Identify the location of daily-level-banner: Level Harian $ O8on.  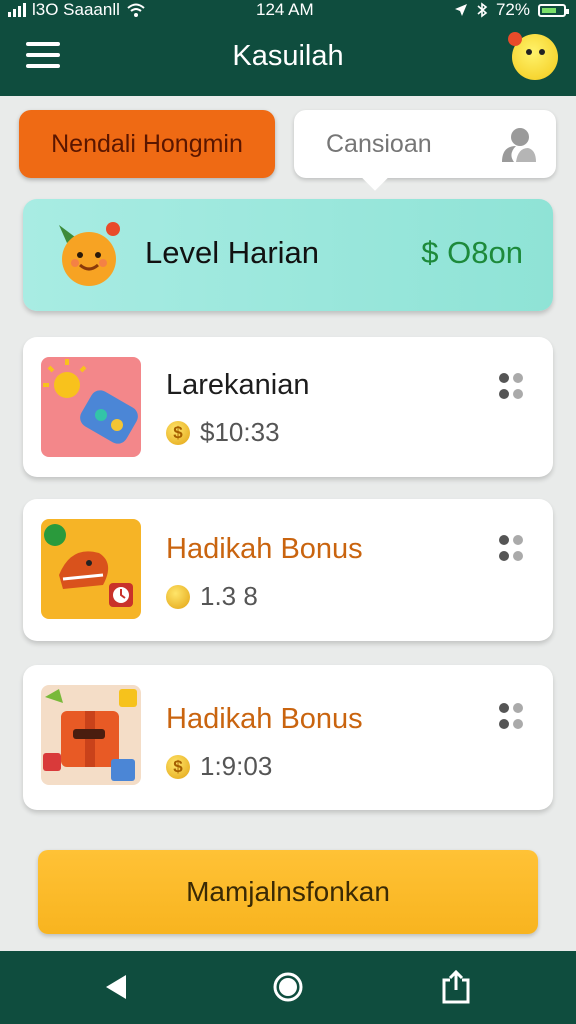
(288, 255).